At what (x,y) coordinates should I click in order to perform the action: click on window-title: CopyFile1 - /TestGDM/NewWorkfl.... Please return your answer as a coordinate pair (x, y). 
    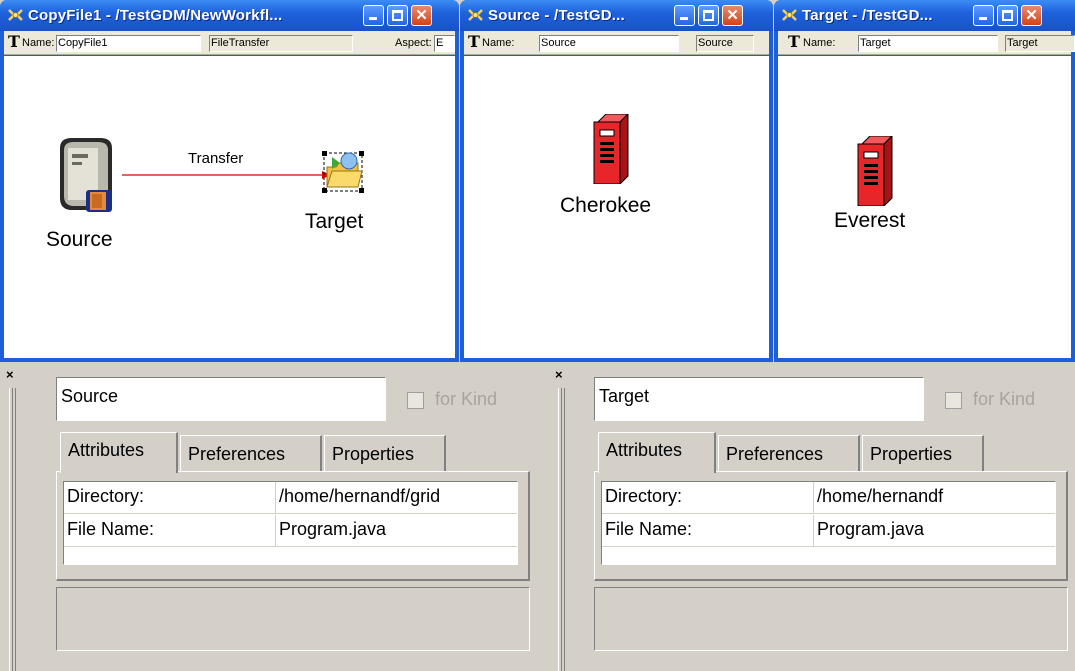
    Looking at the image, I should click on (155, 15).